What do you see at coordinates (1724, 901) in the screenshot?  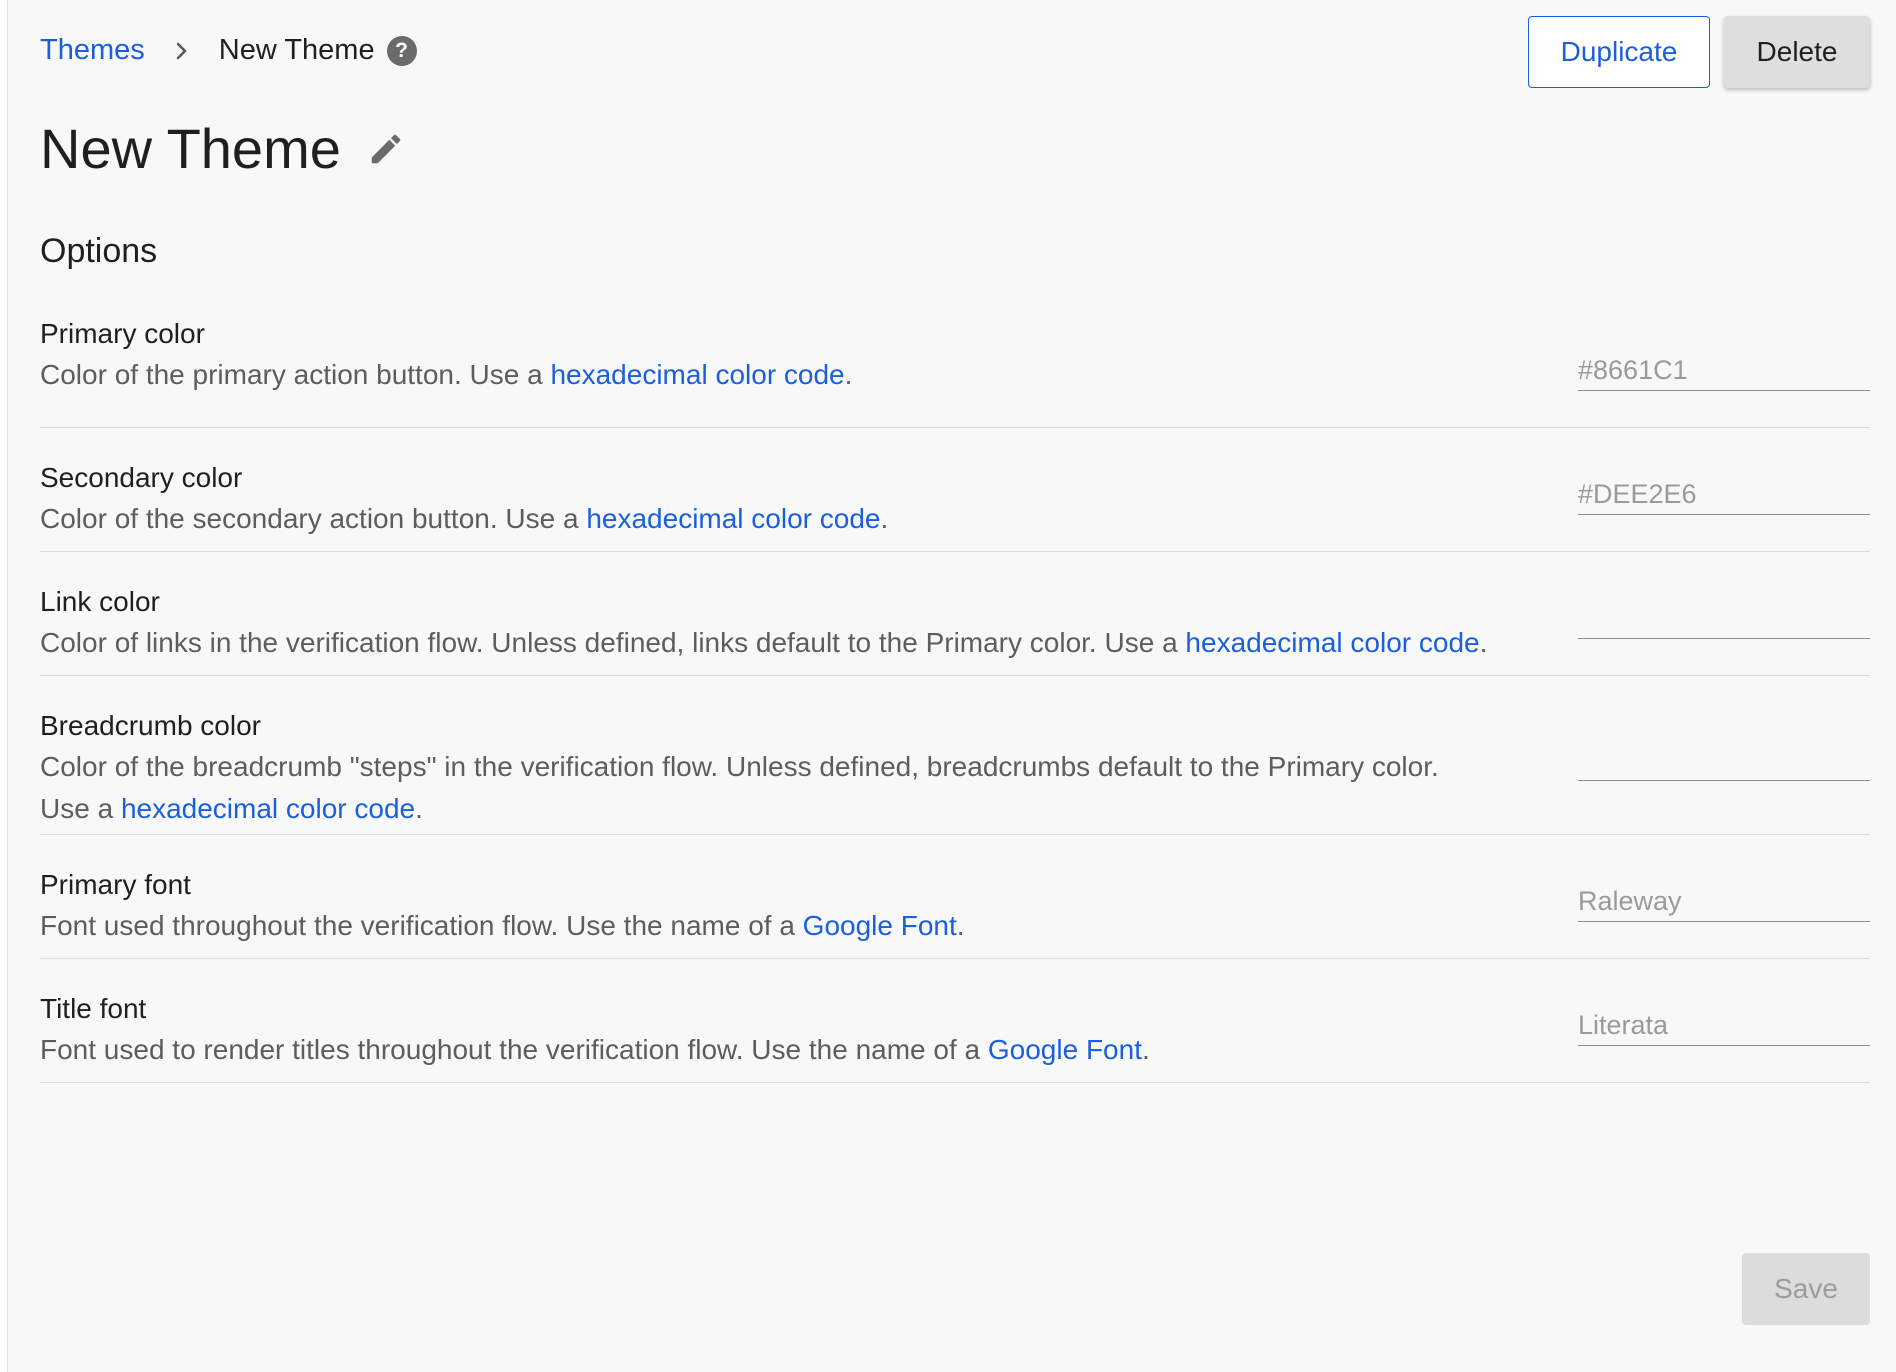 I see `primary-font-input` at bounding box center [1724, 901].